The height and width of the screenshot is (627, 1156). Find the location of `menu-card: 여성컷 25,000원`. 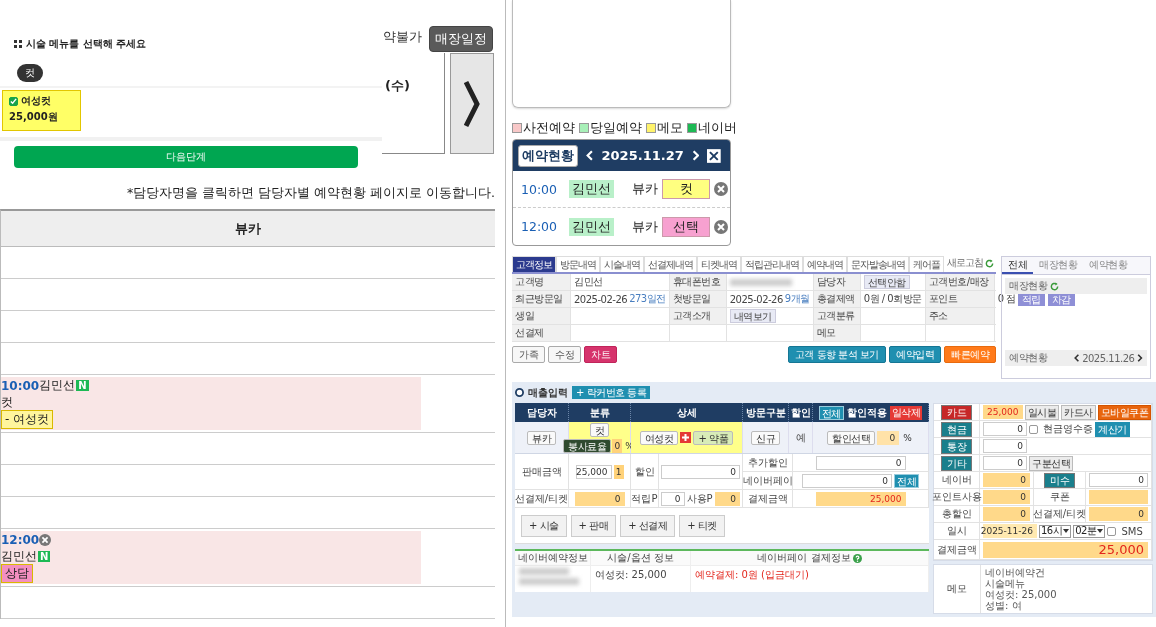

menu-card: 여성컷 25,000원 is located at coordinates (41, 110).